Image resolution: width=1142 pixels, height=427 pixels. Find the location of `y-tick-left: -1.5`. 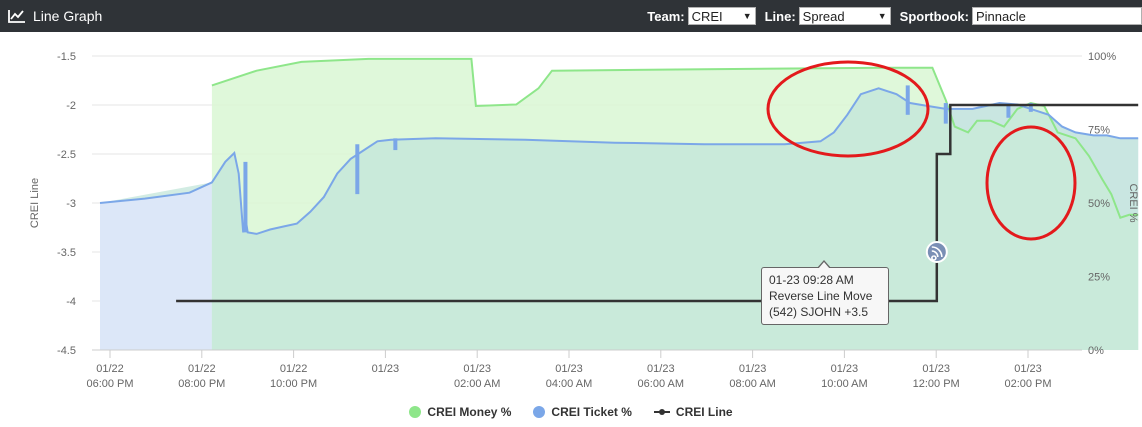

y-tick-left: -1.5 is located at coordinates (66, 57).